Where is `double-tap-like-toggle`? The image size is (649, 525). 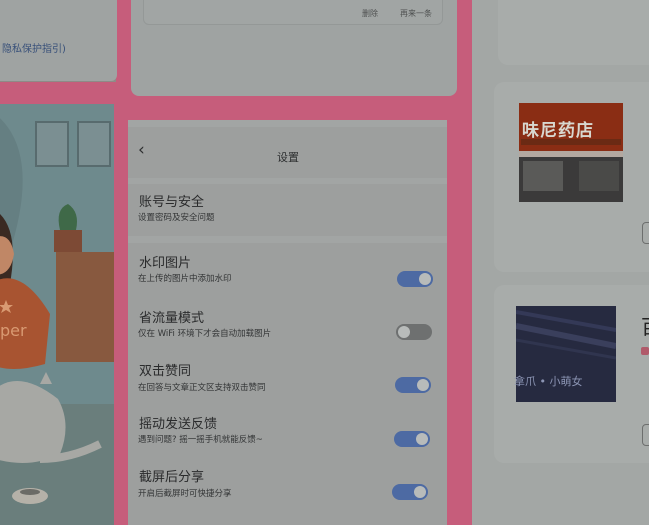 double-tap-like-toggle is located at coordinates (413, 385).